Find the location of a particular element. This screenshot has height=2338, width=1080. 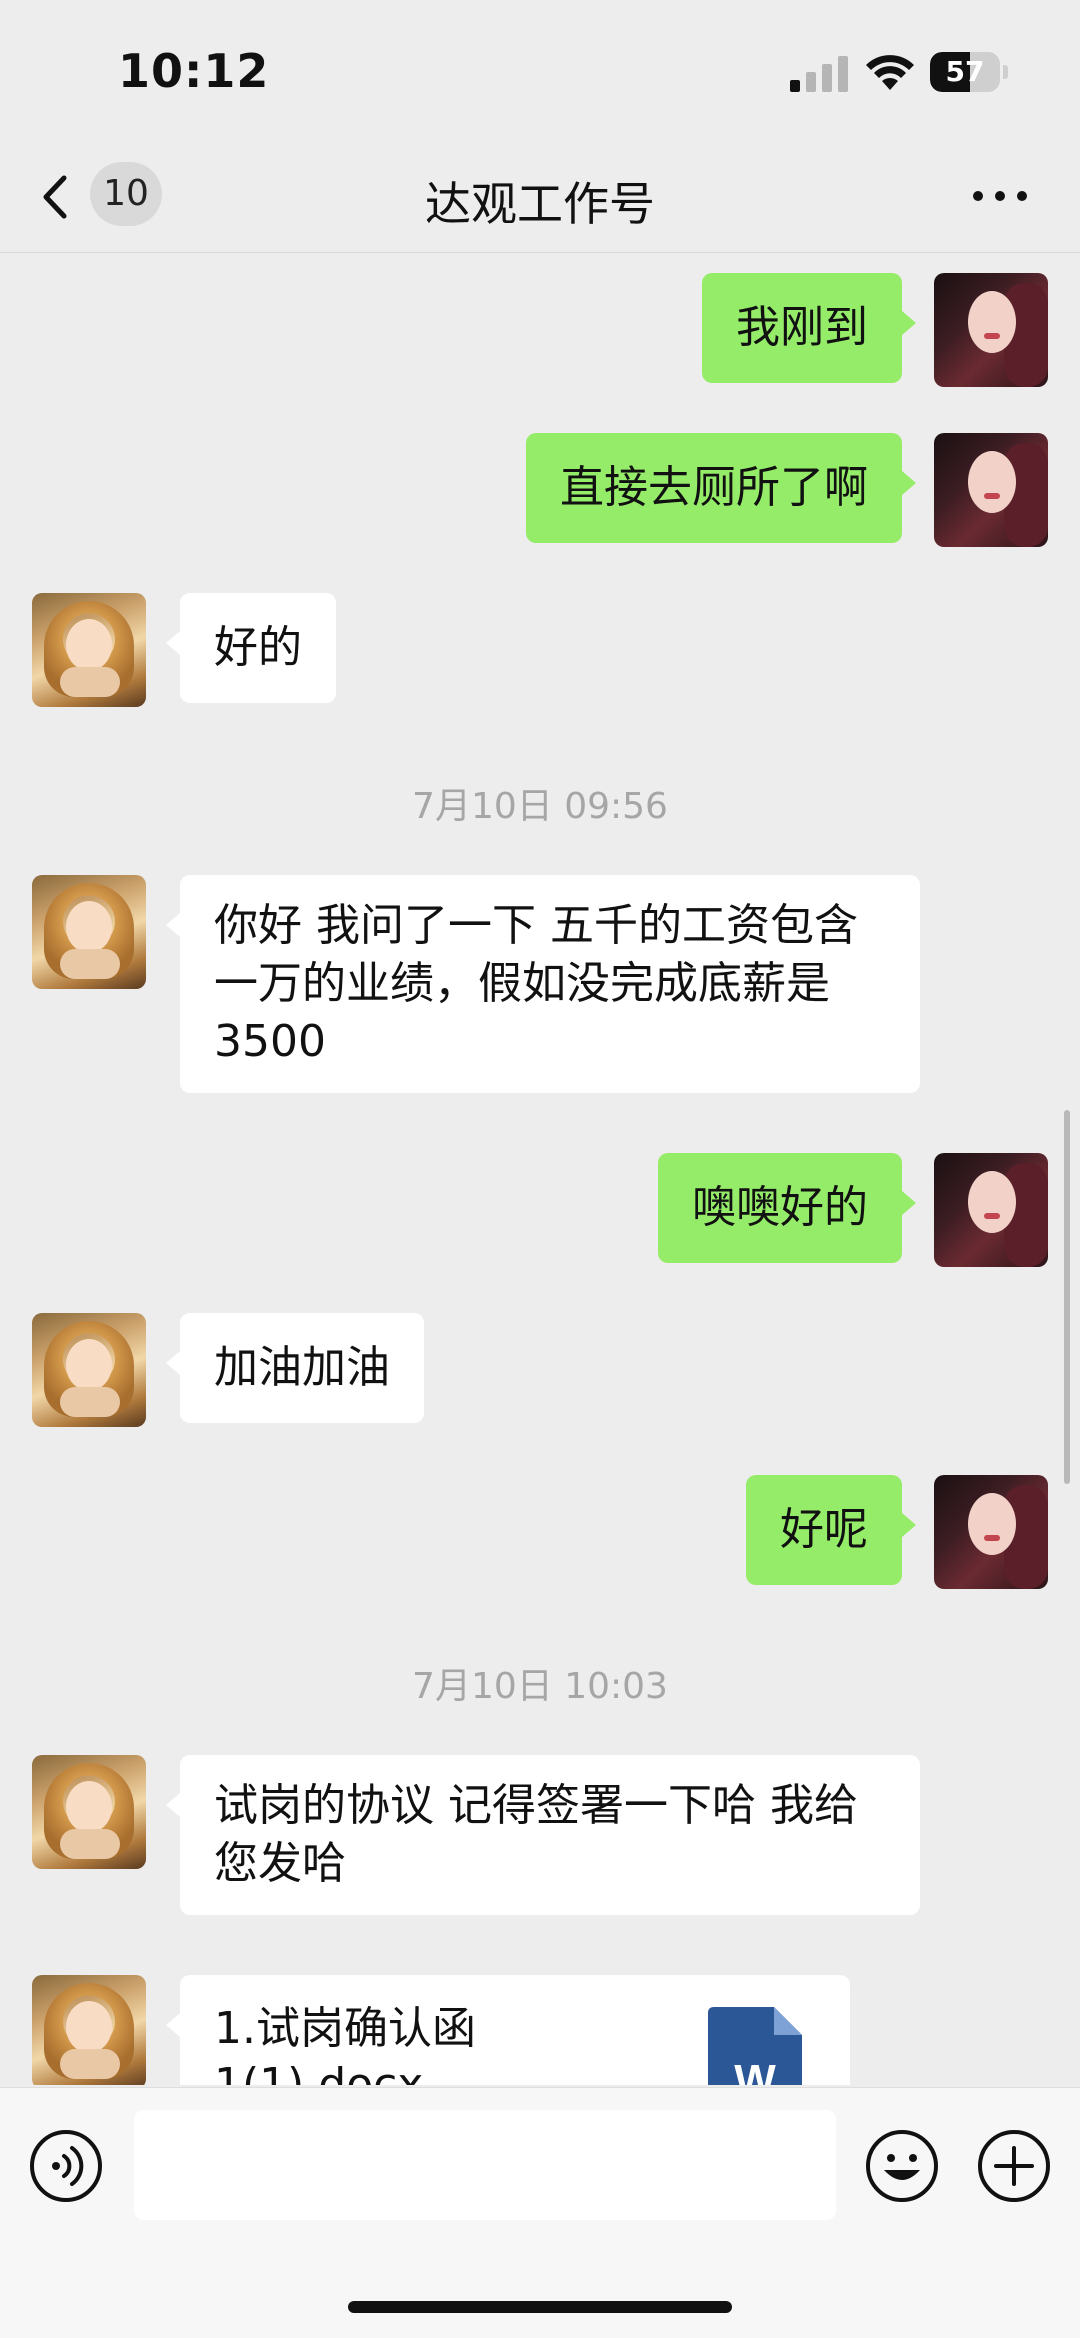

message-timestamp: 7月10日 09:56 is located at coordinates (540, 806).